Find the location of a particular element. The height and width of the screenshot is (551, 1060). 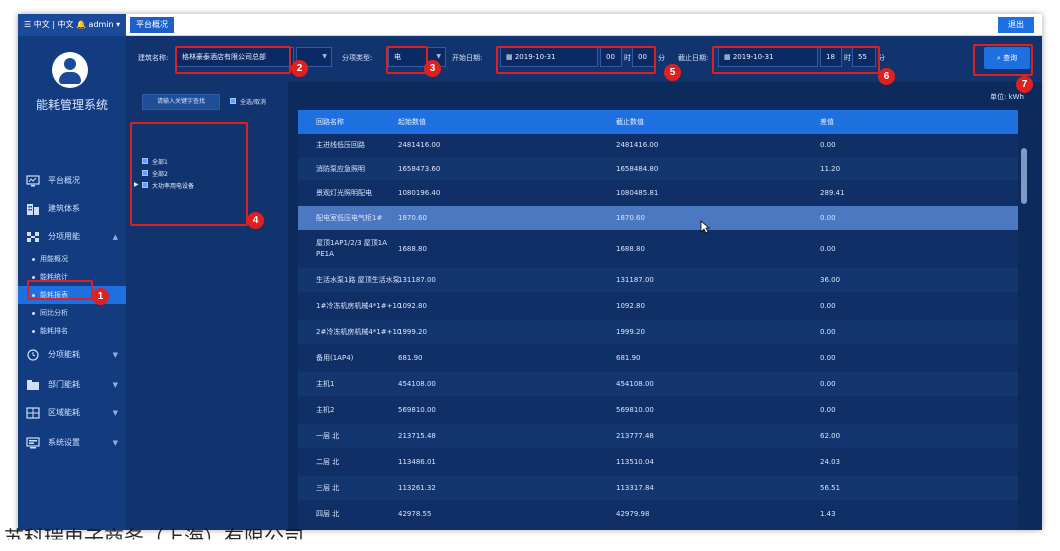

table-row: 消防泵应急照明 1658473.60 1658484.80 11.20 is located at coordinates (658, 169).